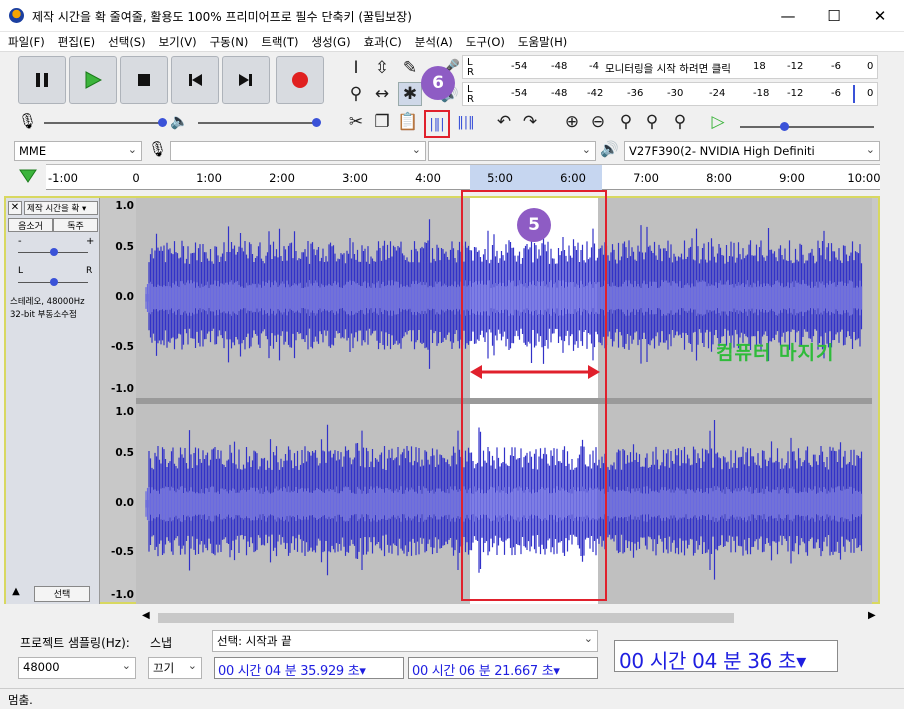 This screenshot has width=904, height=709. Describe the element at coordinates (834, 16) in the screenshot. I see `maximize-button: ☐` at that location.